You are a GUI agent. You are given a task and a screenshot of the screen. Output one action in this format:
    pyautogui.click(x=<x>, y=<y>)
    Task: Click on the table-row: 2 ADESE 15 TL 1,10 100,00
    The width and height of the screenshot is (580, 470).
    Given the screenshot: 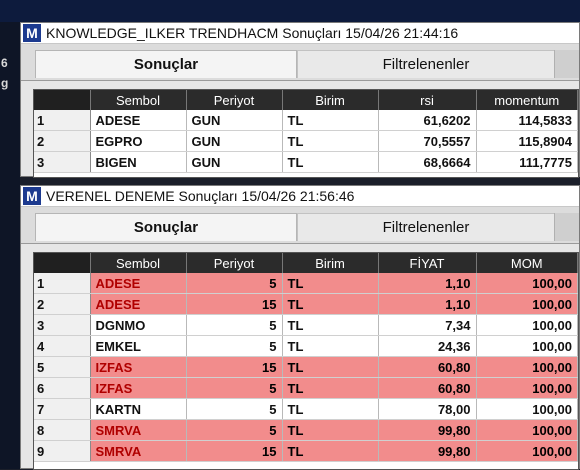 What is the action you would take?
    pyautogui.click(x=306, y=304)
    